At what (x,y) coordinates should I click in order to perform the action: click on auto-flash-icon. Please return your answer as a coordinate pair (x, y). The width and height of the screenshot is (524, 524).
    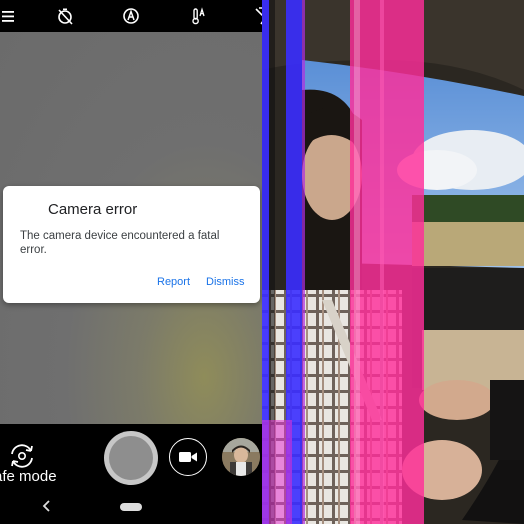
    Looking at the image, I should click on (131, 16).